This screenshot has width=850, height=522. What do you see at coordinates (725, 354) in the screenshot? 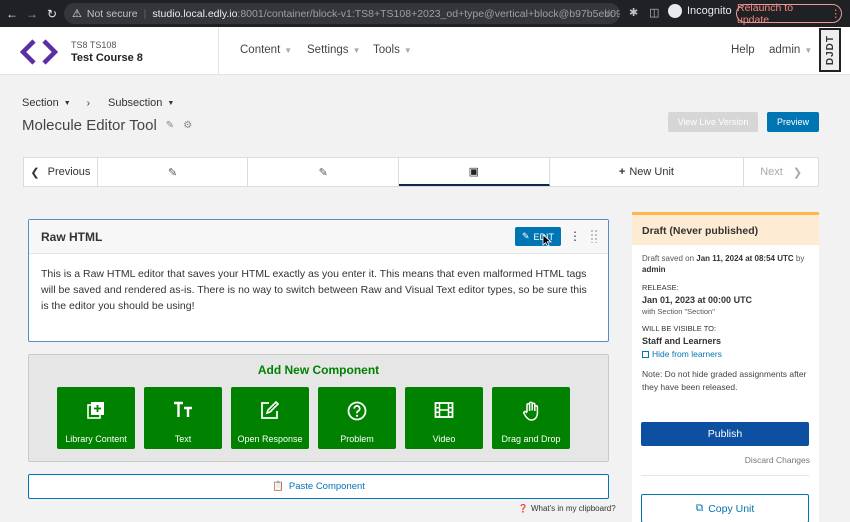
I see `hide-from-learners-checkbox: Hide from learners` at bounding box center [725, 354].